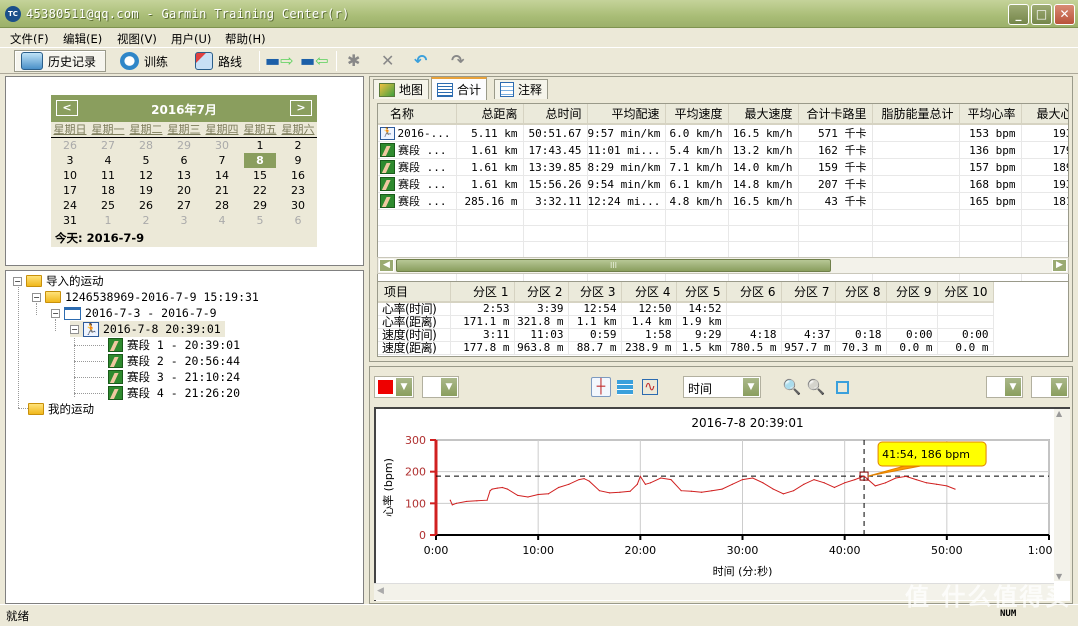 The height and width of the screenshot is (626, 1078). I want to click on zoom-out-icon: 🔍, so click(816, 387).